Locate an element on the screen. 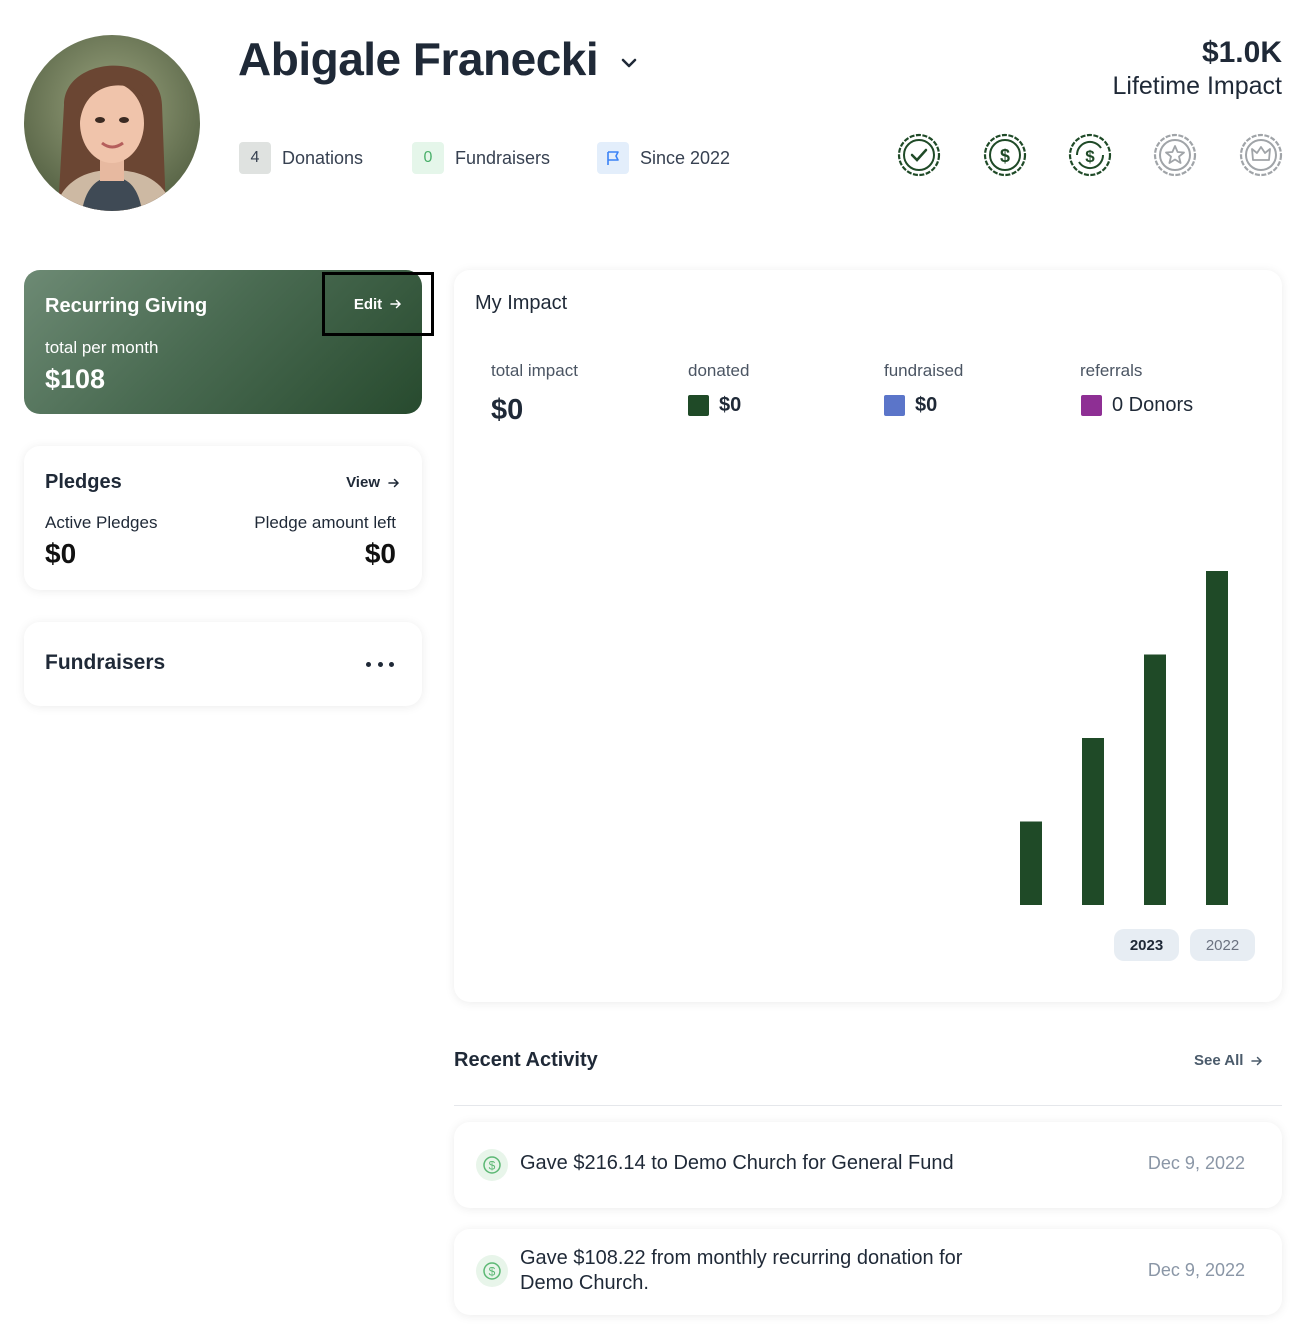 This screenshot has width=1312, height=1326. donated-swatch is located at coordinates (698, 405).